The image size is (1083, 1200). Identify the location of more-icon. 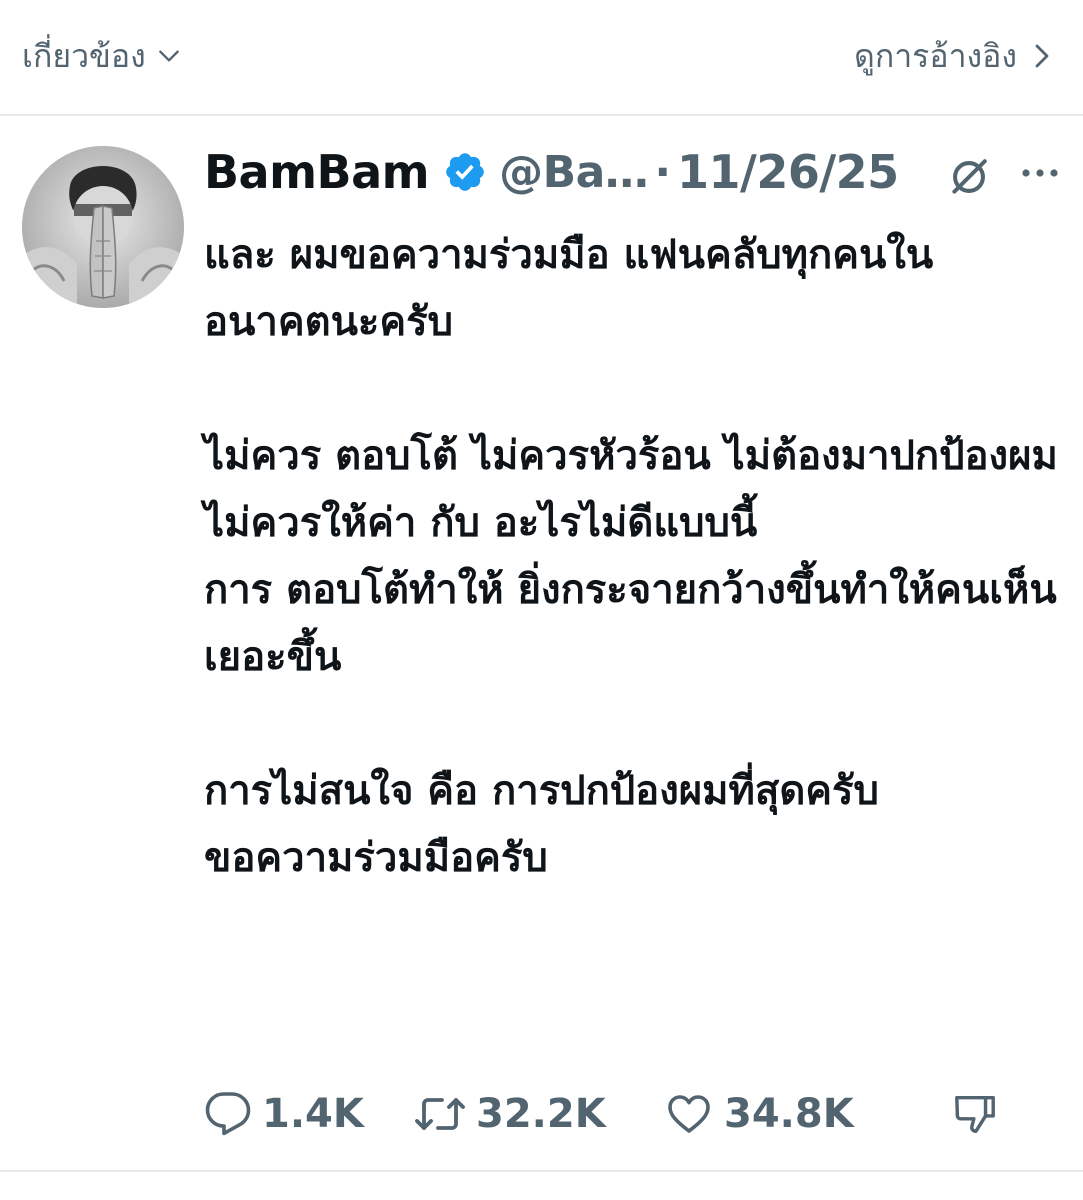
(1040, 173).